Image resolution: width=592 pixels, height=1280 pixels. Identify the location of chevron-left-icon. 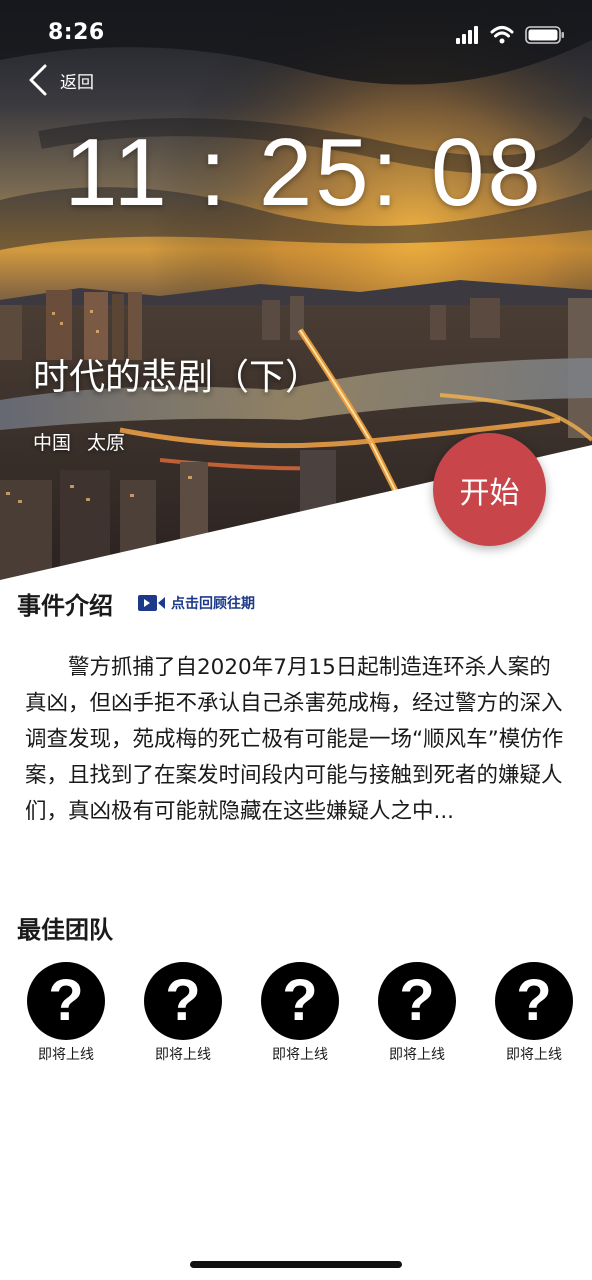
(38, 80).